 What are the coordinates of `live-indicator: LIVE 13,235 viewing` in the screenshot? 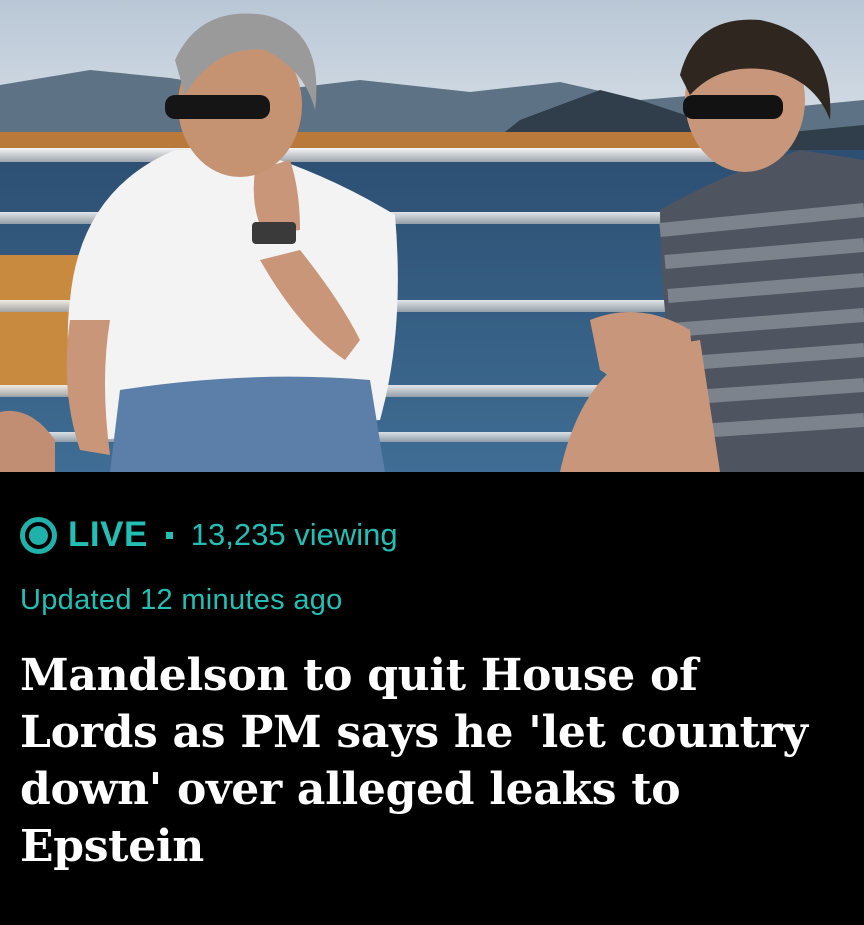 It's located at (209, 535).